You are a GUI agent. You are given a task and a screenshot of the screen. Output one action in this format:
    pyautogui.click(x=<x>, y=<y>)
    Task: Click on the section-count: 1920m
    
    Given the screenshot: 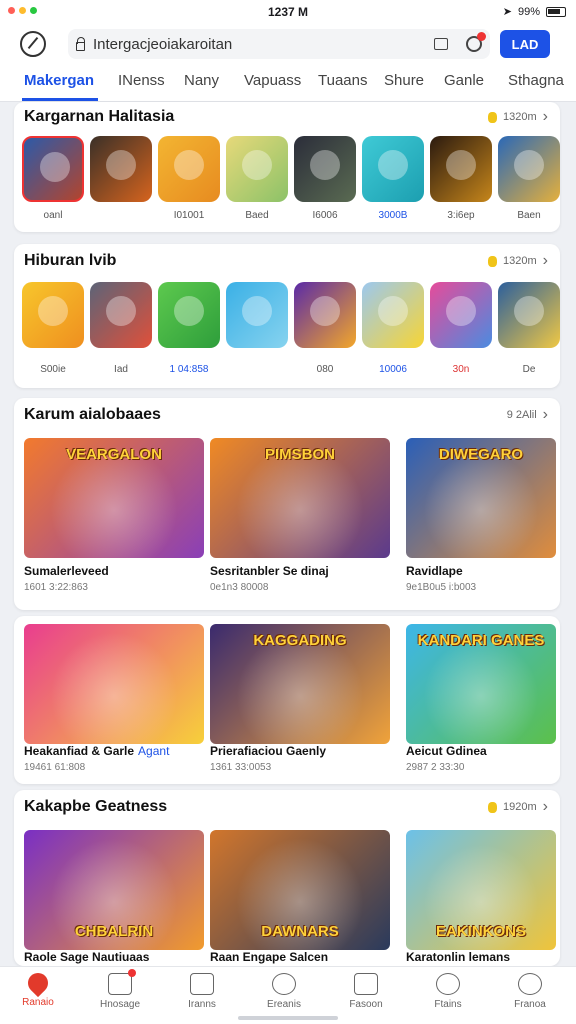 What is the action you would take?
    pyautogui.click(x=520, y=807)
    